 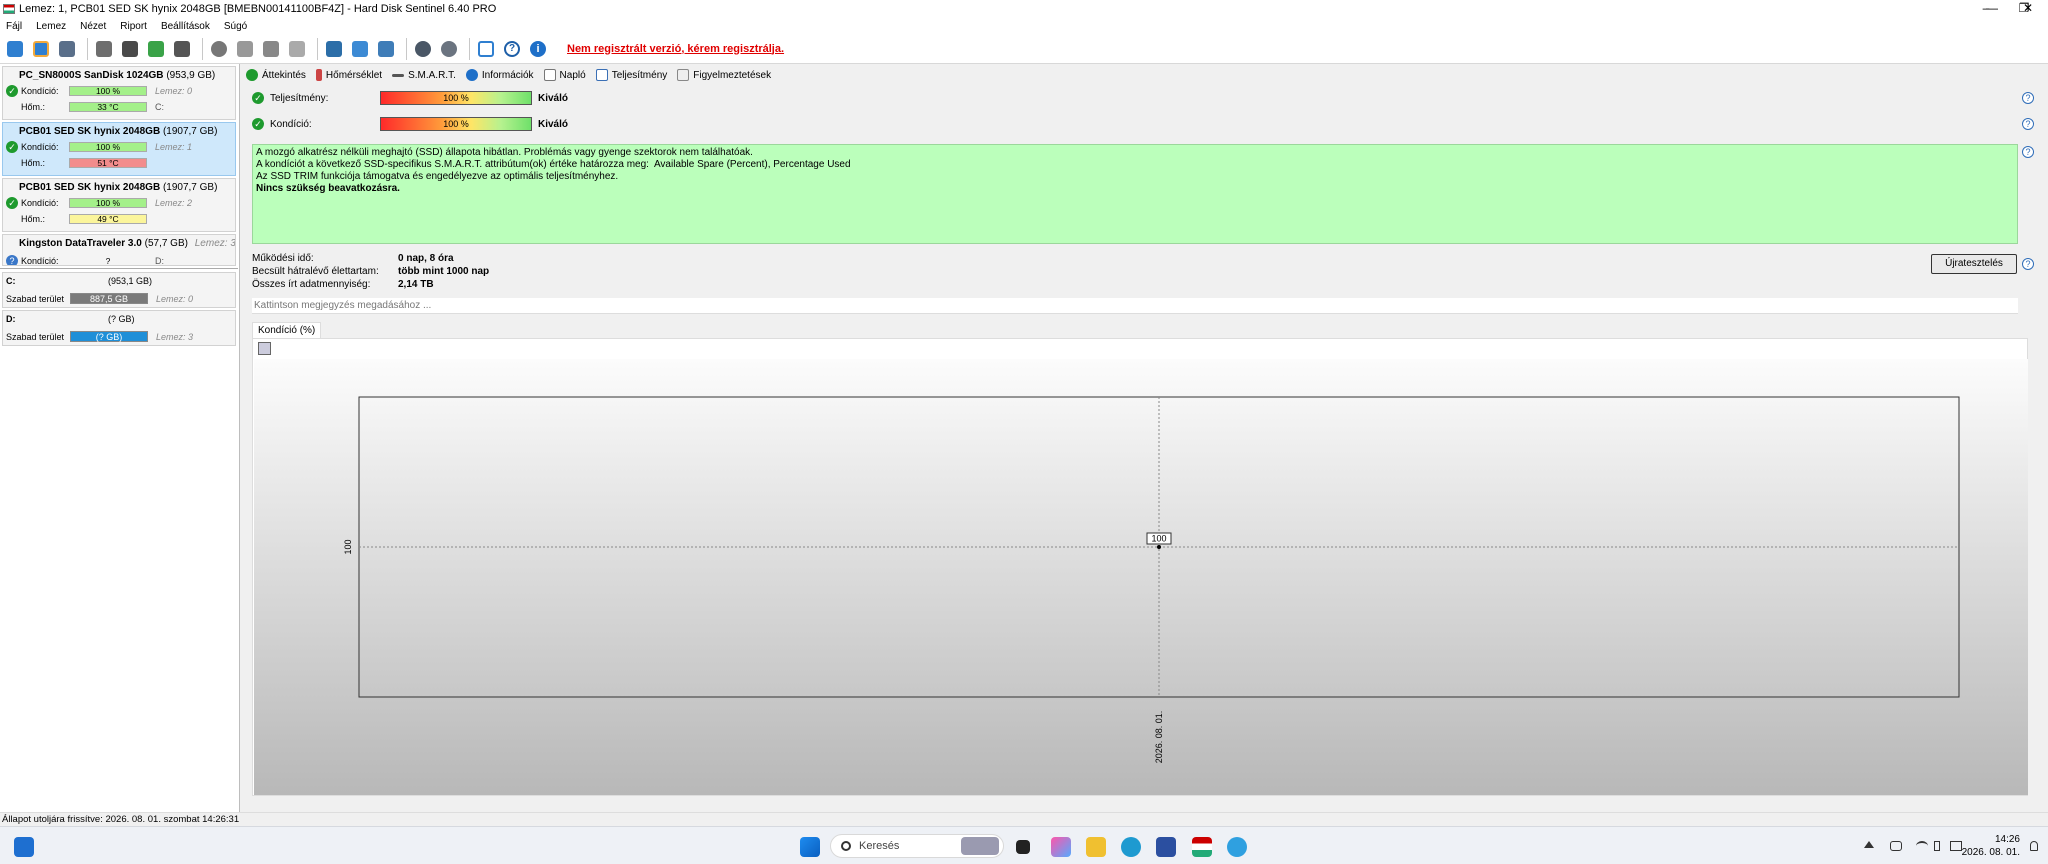 What do you see at coordinates (2007, 839) in the screenshot?
I see `clock-time: 14:26` at bounding box center [2007, 839].